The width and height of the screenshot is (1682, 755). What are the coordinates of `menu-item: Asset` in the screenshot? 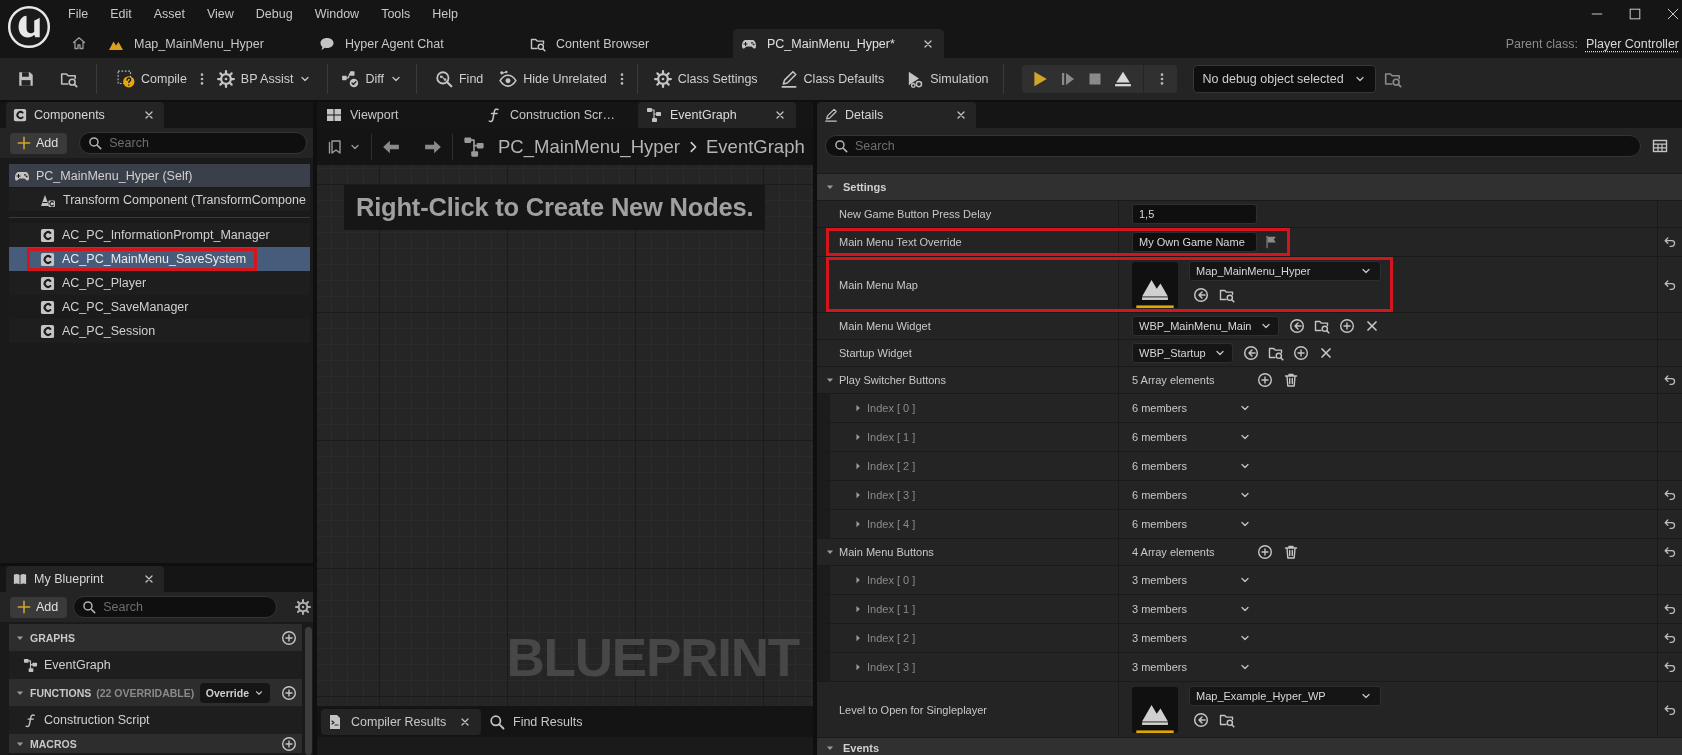 It's located at (169, 13).